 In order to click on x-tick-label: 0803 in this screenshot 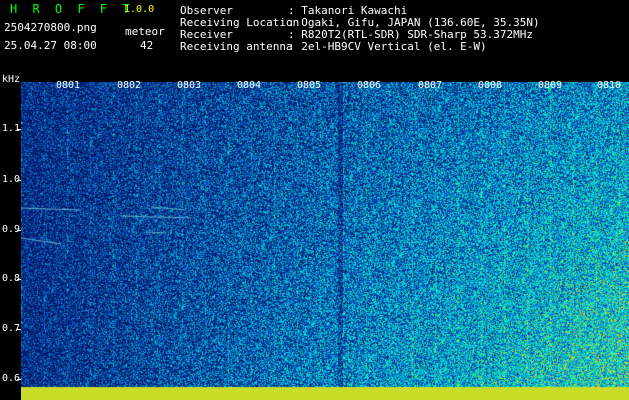, I will do `click(189, 85)`.